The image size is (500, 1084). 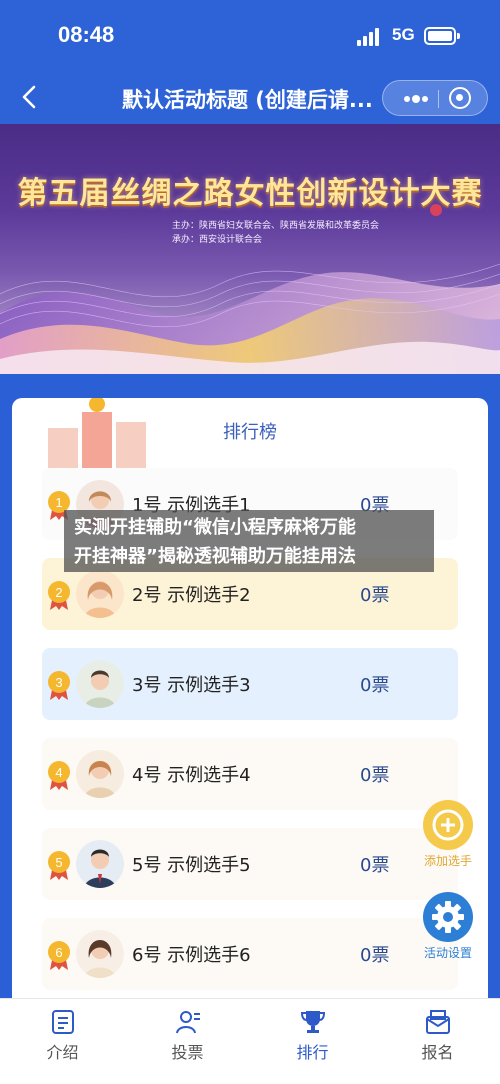 I want to click on medal-4-icon: 4, so click(x=59, y=775).